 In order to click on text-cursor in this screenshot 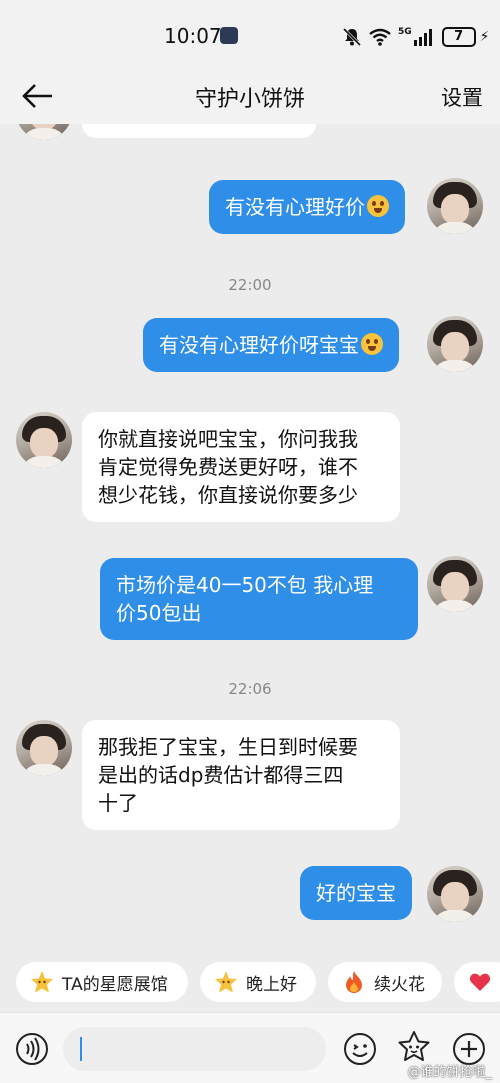, I will do `click(81, 1049)`.